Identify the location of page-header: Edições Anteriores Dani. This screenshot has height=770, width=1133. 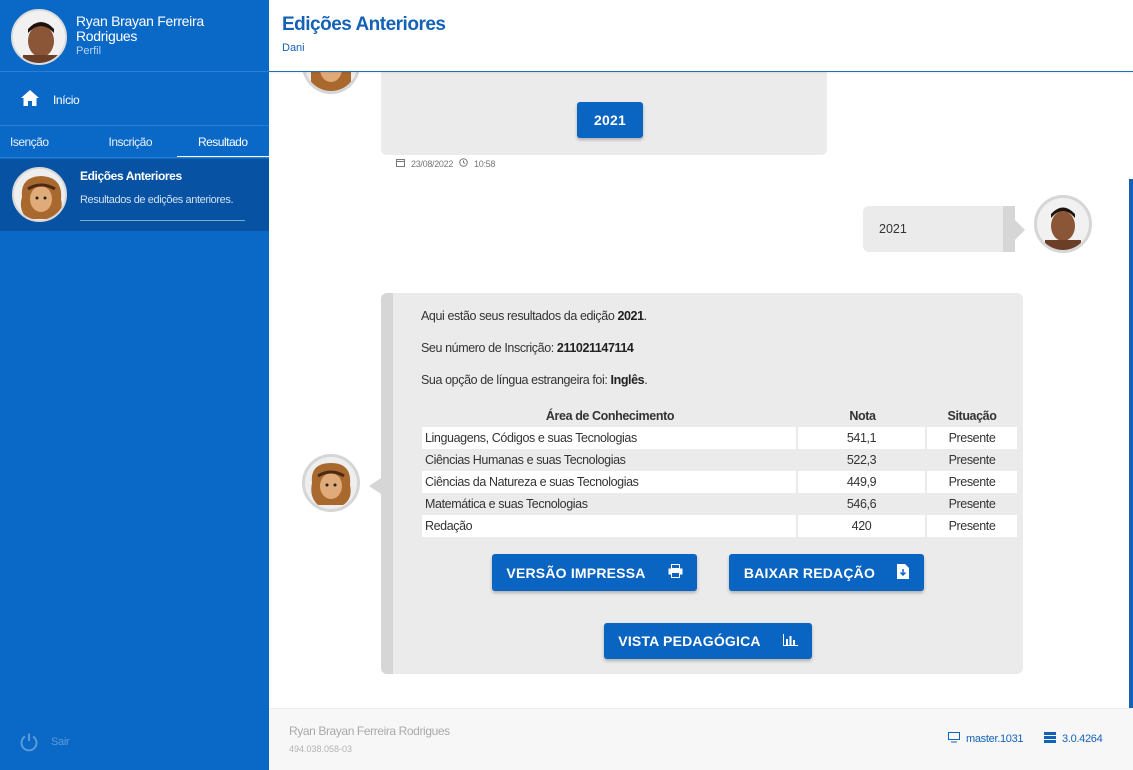
(701, 36).